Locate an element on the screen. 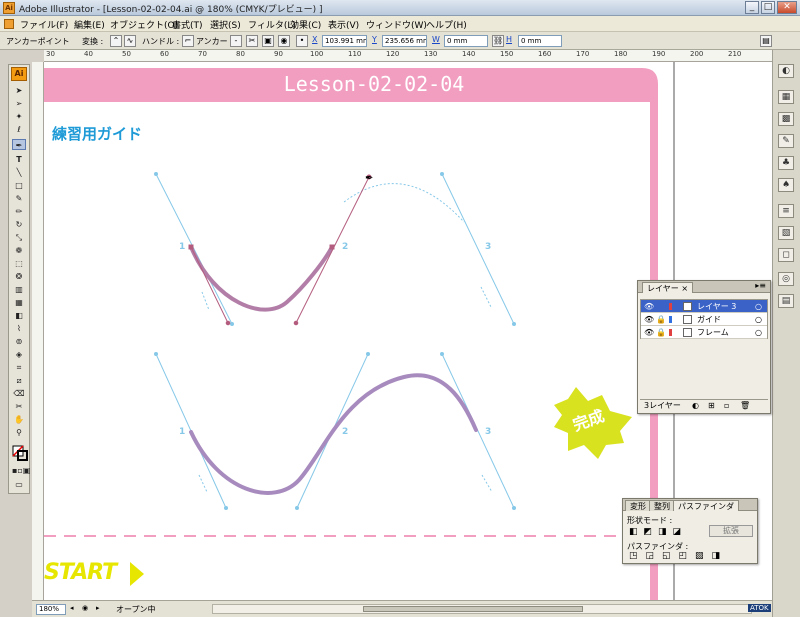 The width and height of the screenshot is (800, 617). lasso-tool-icon: ℓ is located at coordinates (19, 129).